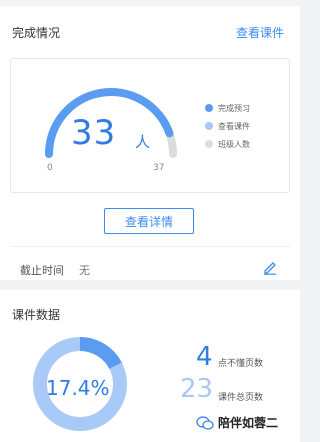 This screenshot has height=442, width=320. I want to click on legend-item-viewed: 查看课件, so click(227, 126).